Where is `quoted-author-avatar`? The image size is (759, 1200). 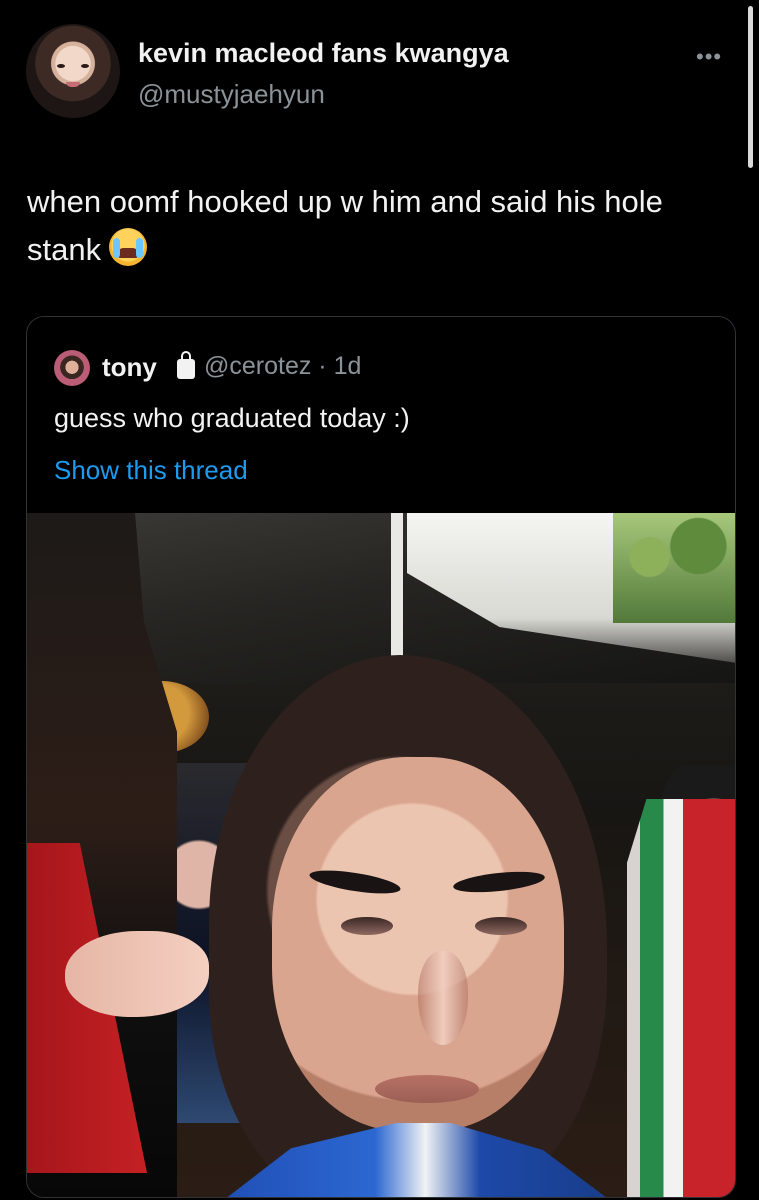 quoted-author-avatar is located at coordinates (72, 368).